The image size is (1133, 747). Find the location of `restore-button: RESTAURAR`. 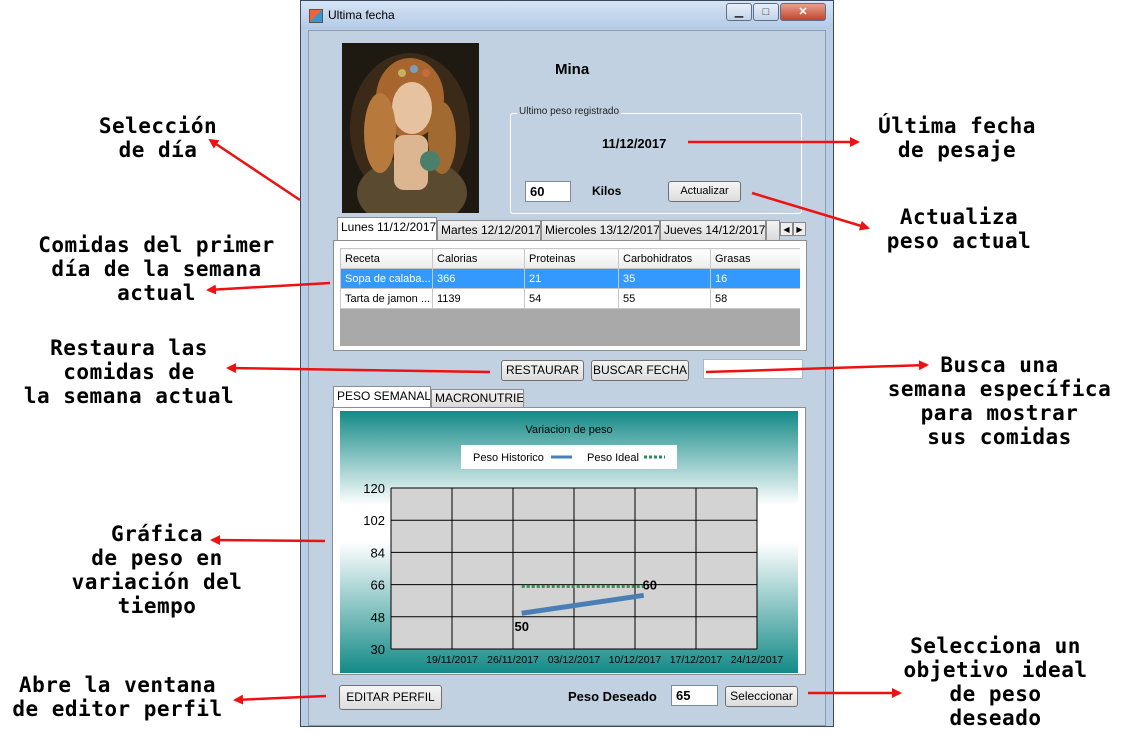

restore-button: RESTAURAR is located at coordinates (542, 370).